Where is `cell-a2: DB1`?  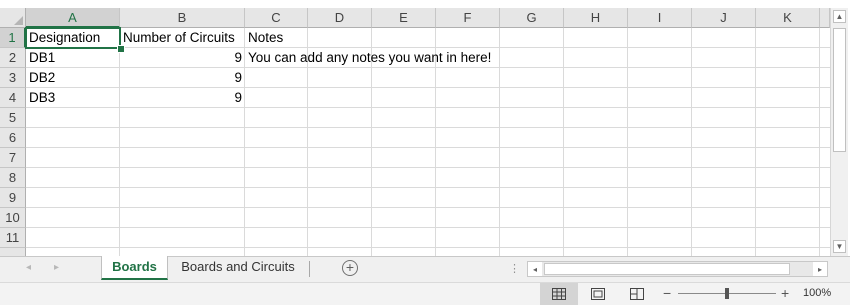 cell-a2: DB1 is located at coordinates (73, 58).